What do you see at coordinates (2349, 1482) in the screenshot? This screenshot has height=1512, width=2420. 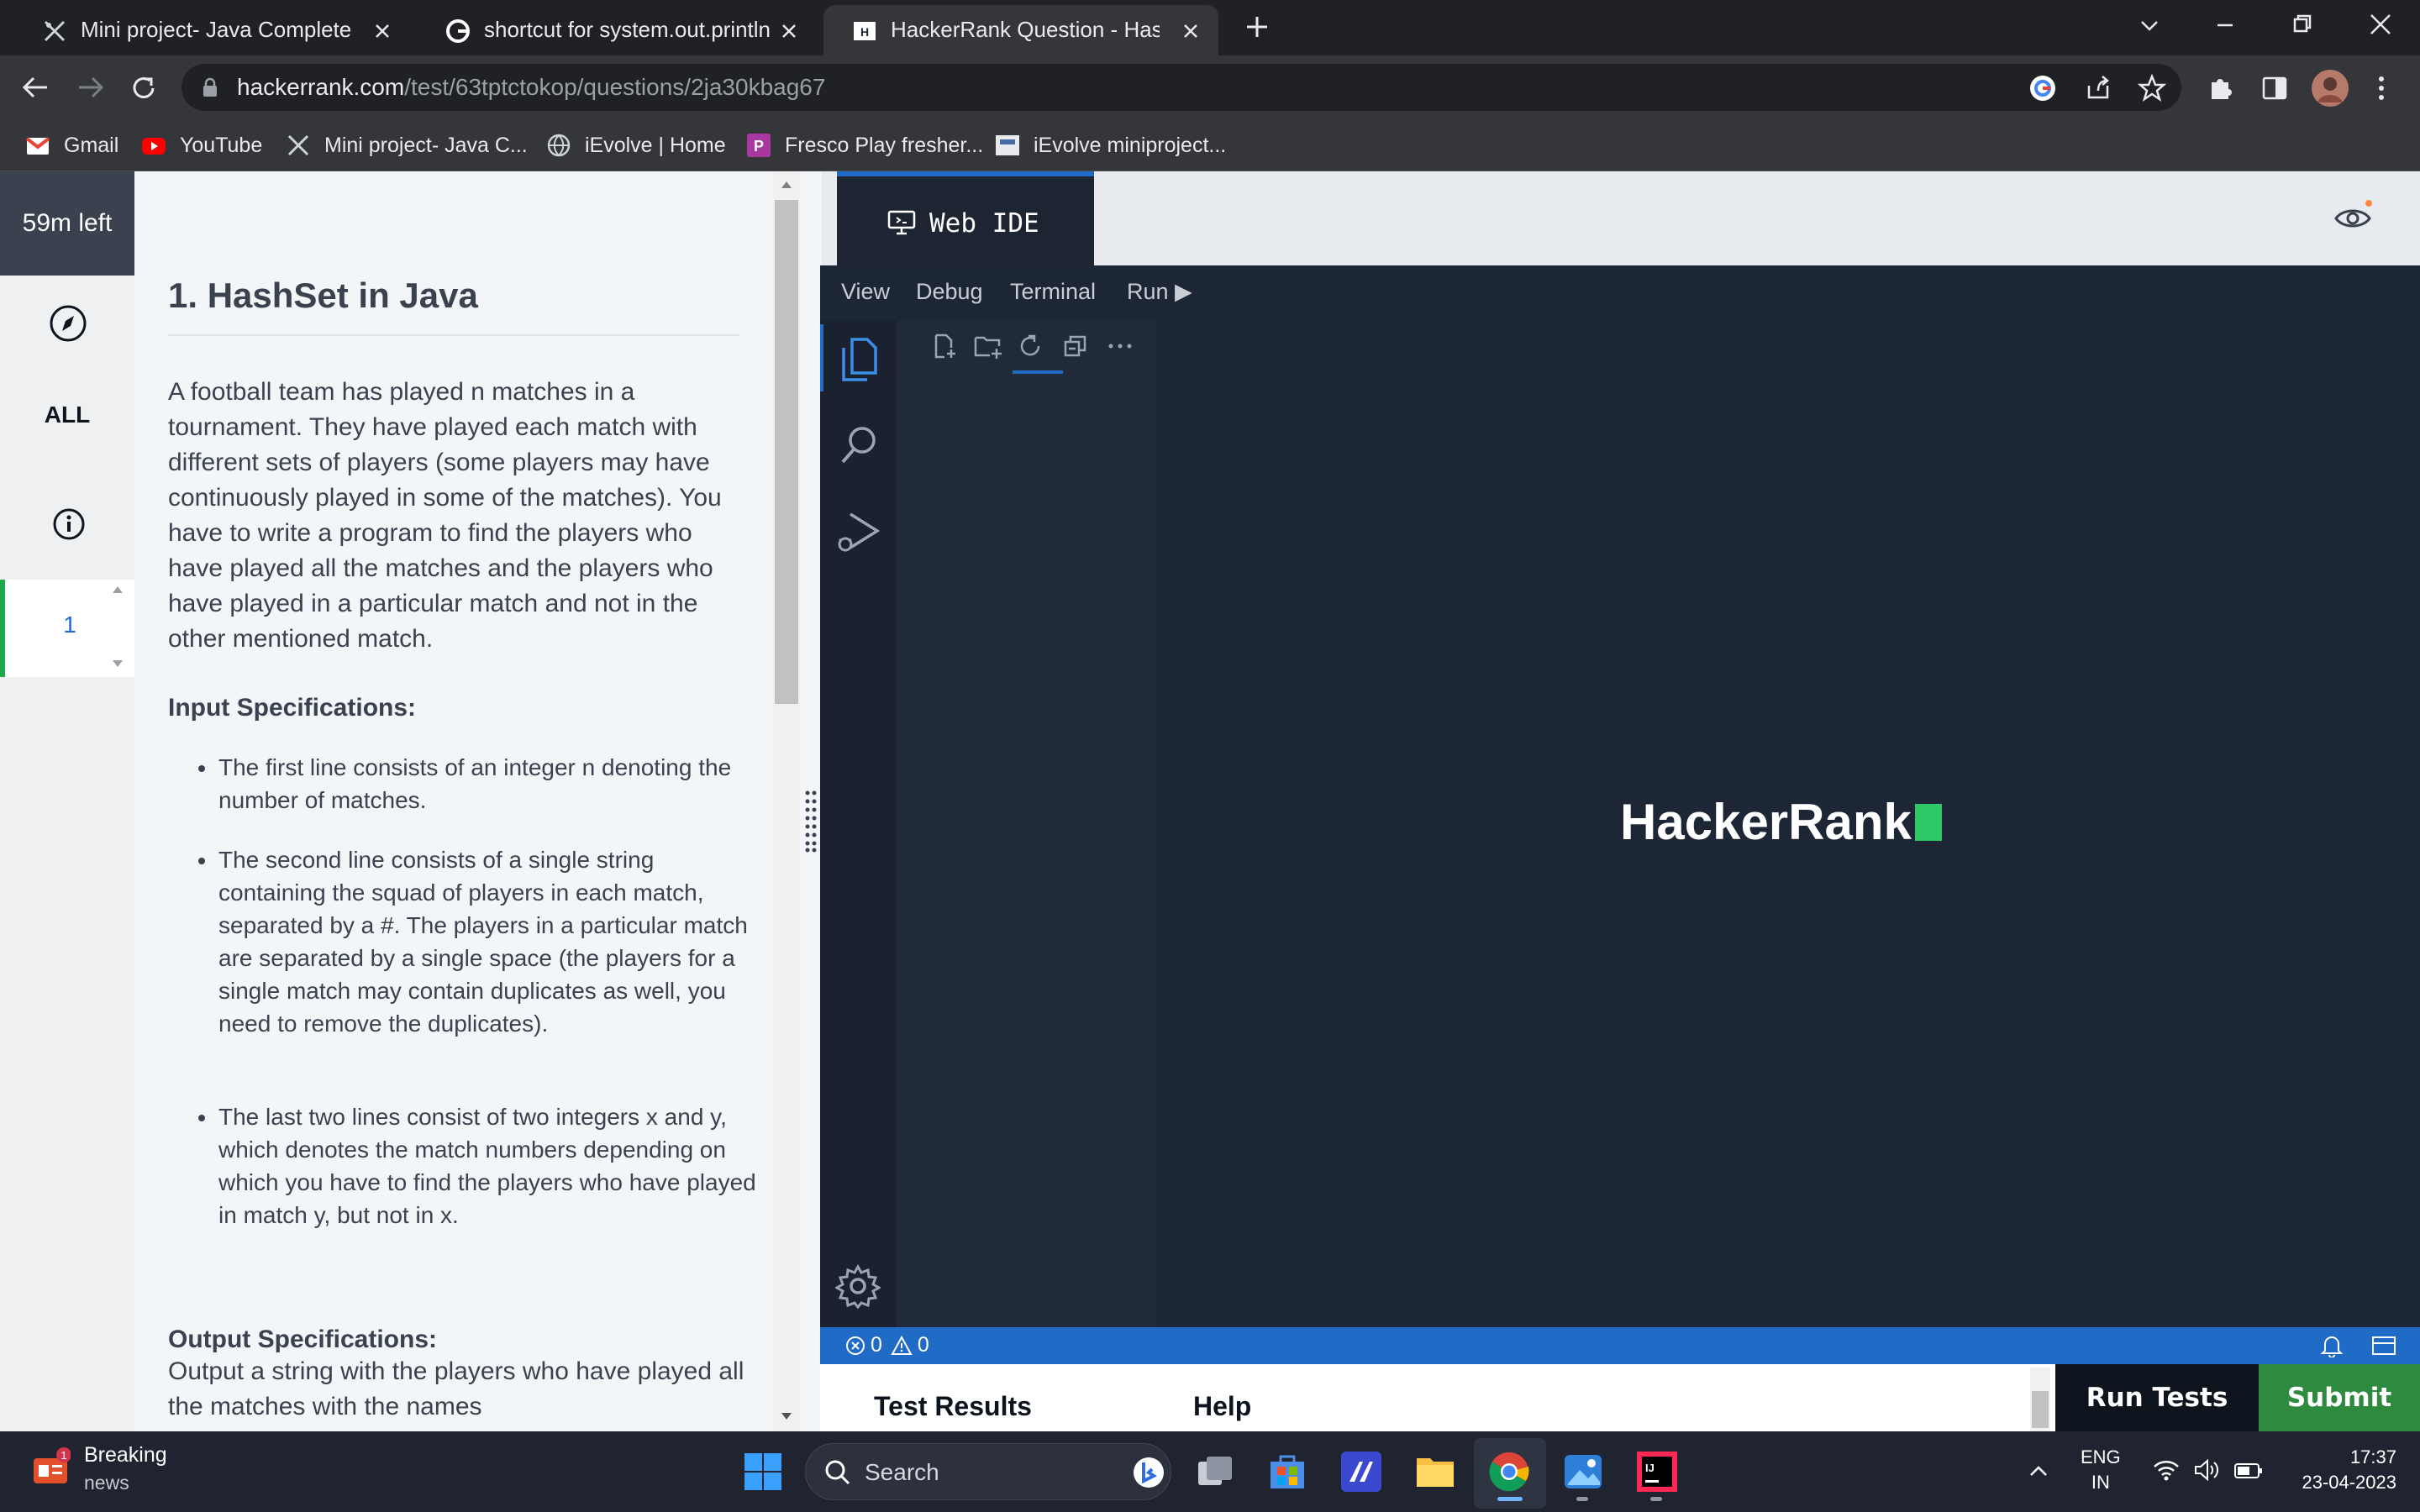 I see `clock-date: 23-04-2023` at bounding box center [2349, 1482].